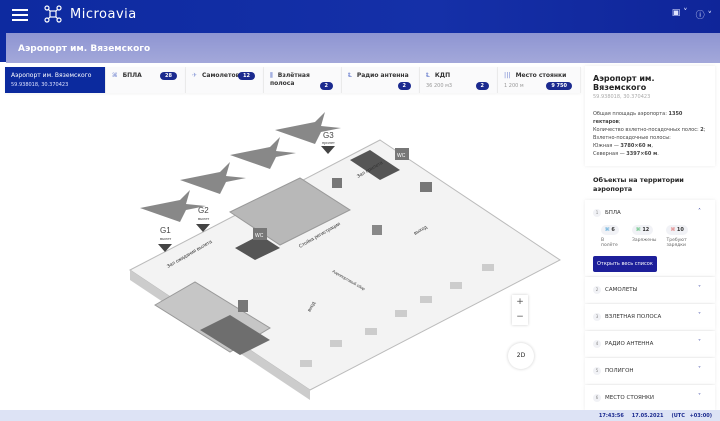 This screenshot has height=421, width=720. Describe the element at coordinates (613, 213) in the screenshot. I see `item-label: БПЛА` at that location.